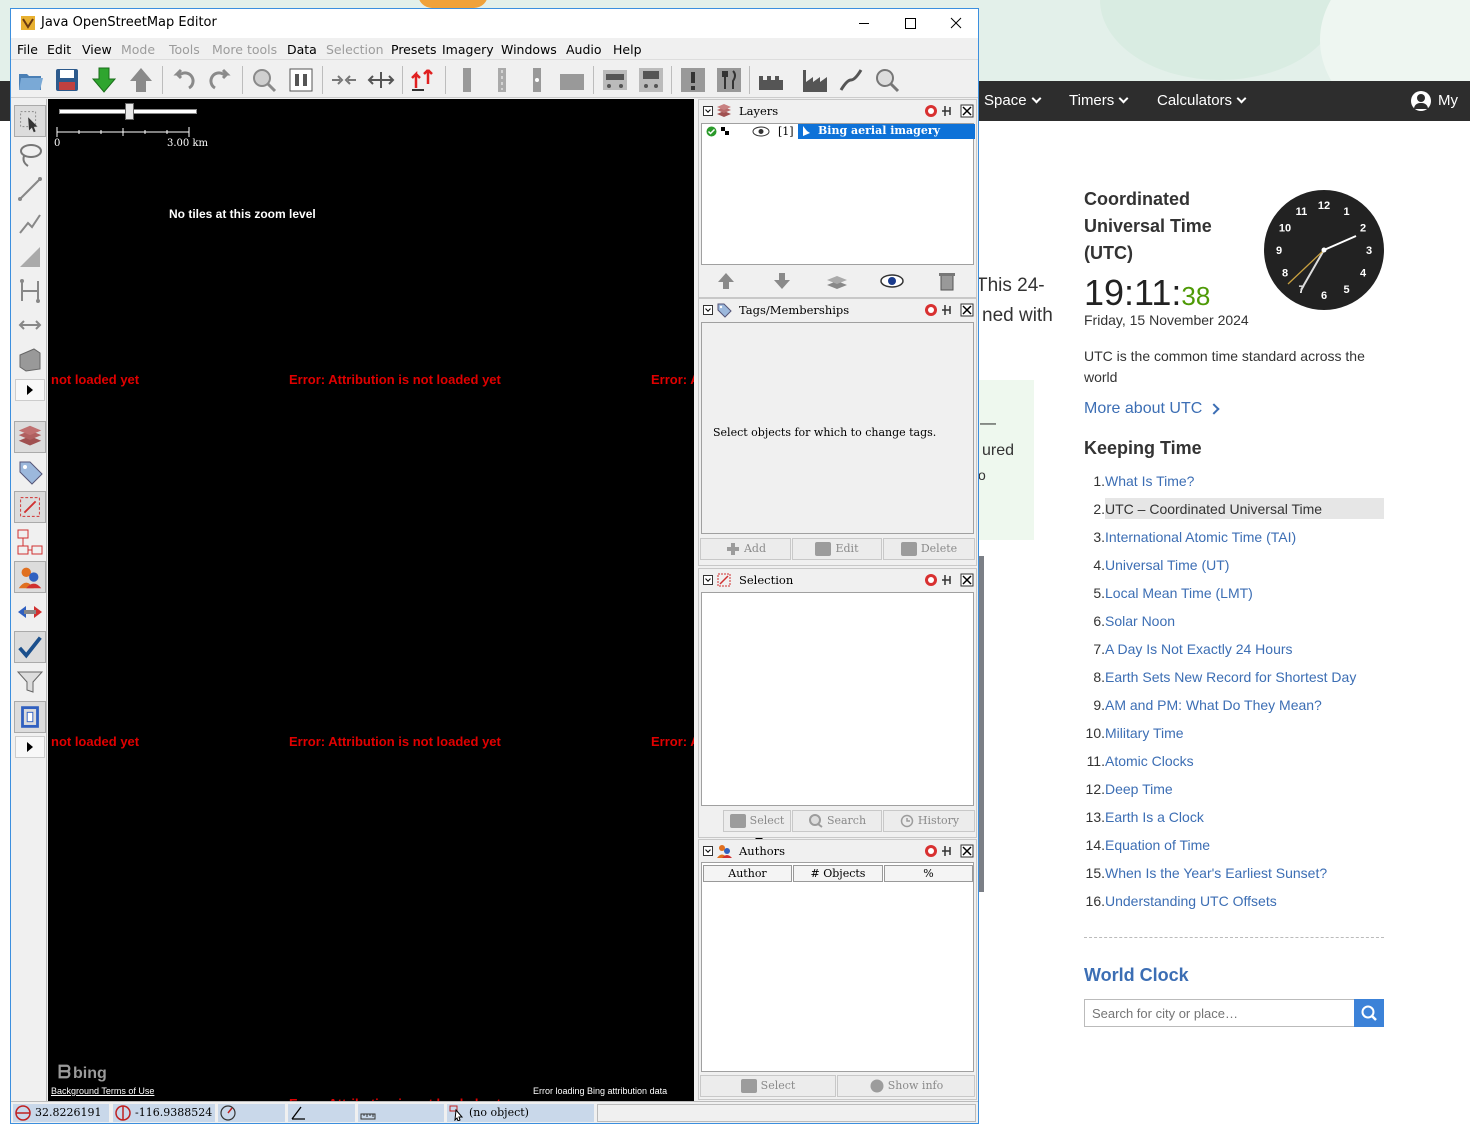 Image resolution: width=1470 pixels, height=1141 pixels. What do you see at coordinates (1199, 649) in the screenshot?
I see `keeping-time-link: A Day Is Not Exactly 24 Hours` at bounding box center [1199, 649].